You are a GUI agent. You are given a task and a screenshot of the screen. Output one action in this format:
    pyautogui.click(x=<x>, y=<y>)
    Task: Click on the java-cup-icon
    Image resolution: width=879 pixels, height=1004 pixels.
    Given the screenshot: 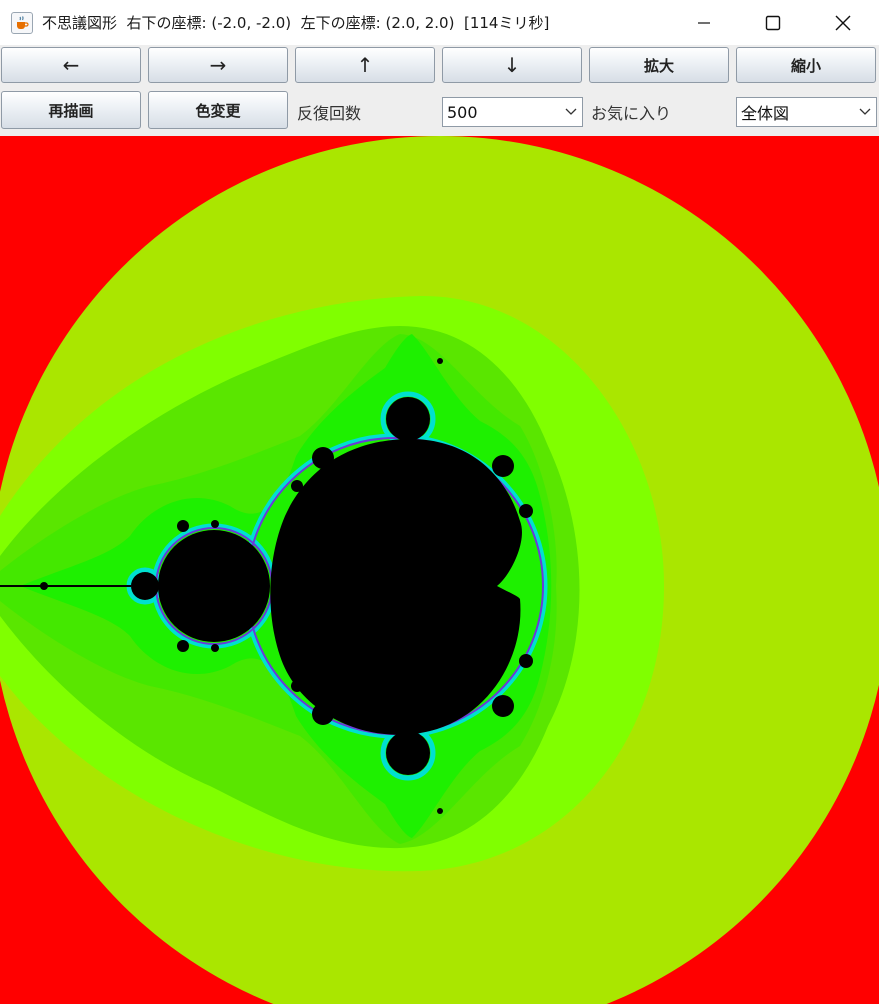 What is the action you would take?
    pyautogui.click(x=22, y=22)
    